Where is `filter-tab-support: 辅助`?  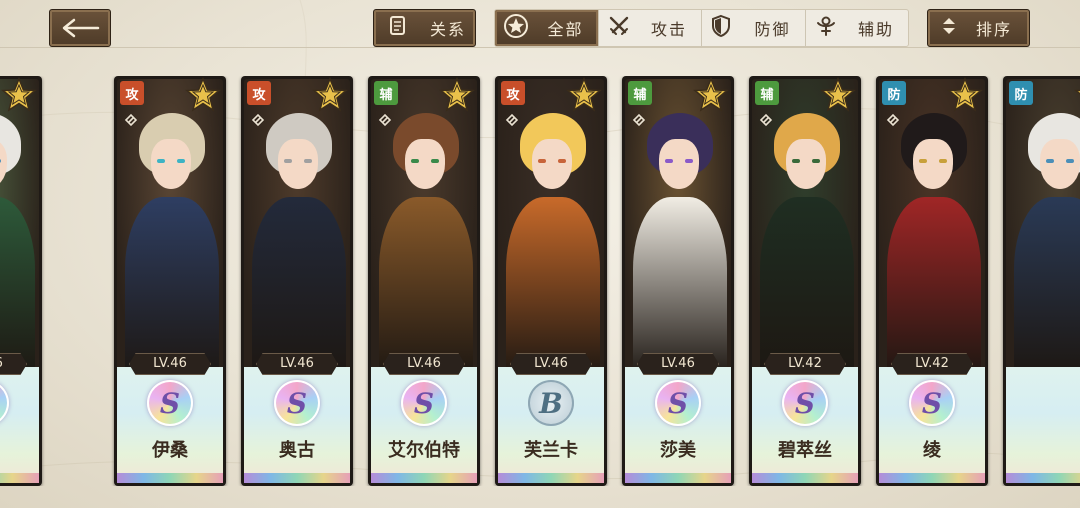 filter-tab-support: 辅助 is located at coordinates (857, 28).